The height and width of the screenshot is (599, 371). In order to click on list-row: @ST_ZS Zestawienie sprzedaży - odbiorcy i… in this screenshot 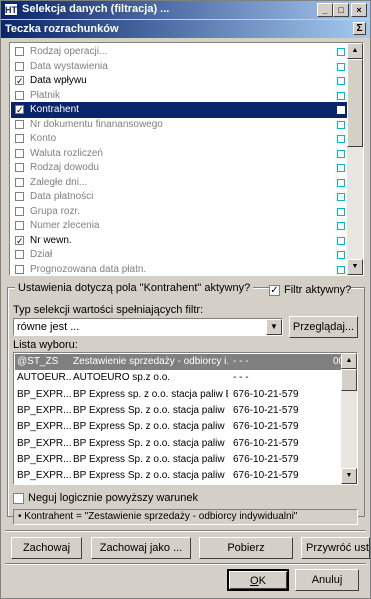, I will do `click(179, 362)`.